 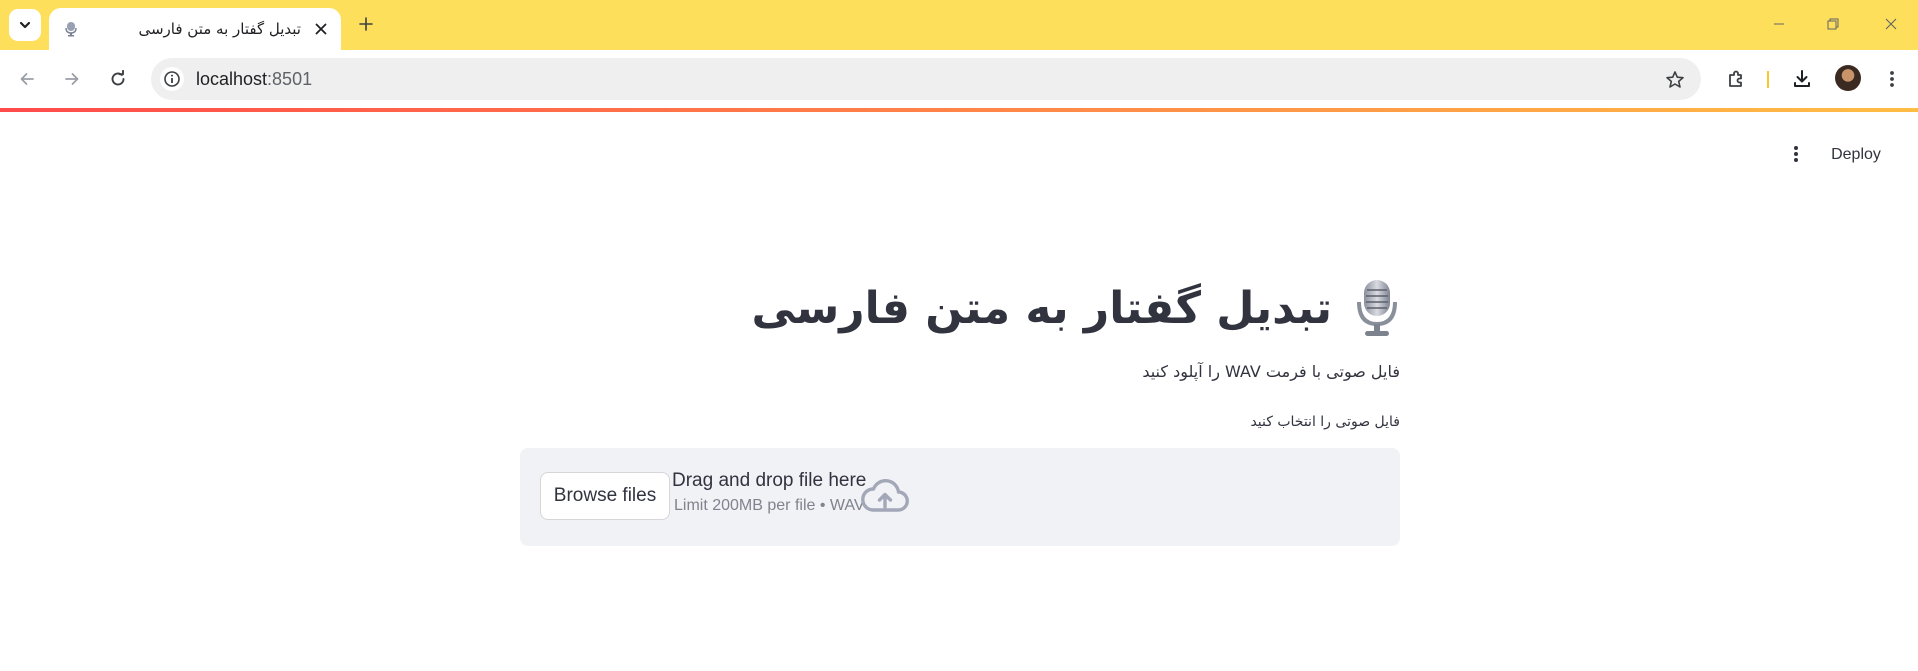 I want to click on restore-button, so click(x=1833, y=24).